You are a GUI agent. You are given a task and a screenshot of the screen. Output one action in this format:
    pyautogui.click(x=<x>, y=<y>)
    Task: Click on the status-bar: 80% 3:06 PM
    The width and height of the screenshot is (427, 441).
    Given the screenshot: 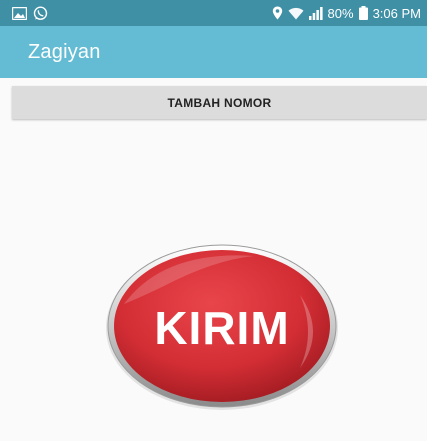 What is the action you would take?
    pyautogui.click(x=213, y=13)
    